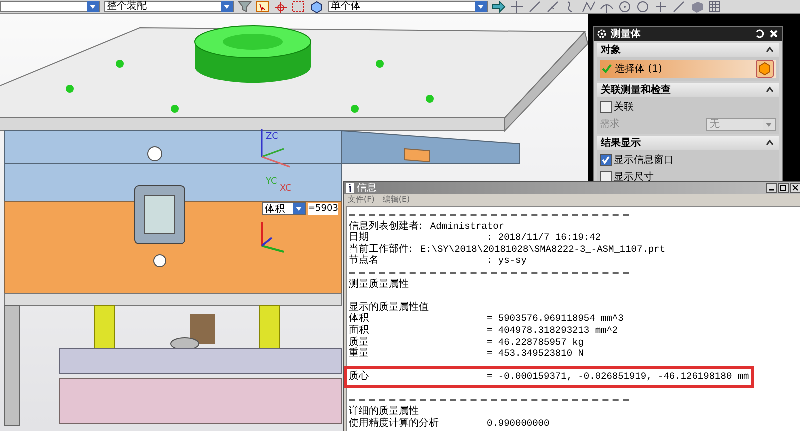  What do you see at coordinates (688, 69) in the screenshot?
I see `selection-row: 选择体 (1)` at bounding box center [688, 69].